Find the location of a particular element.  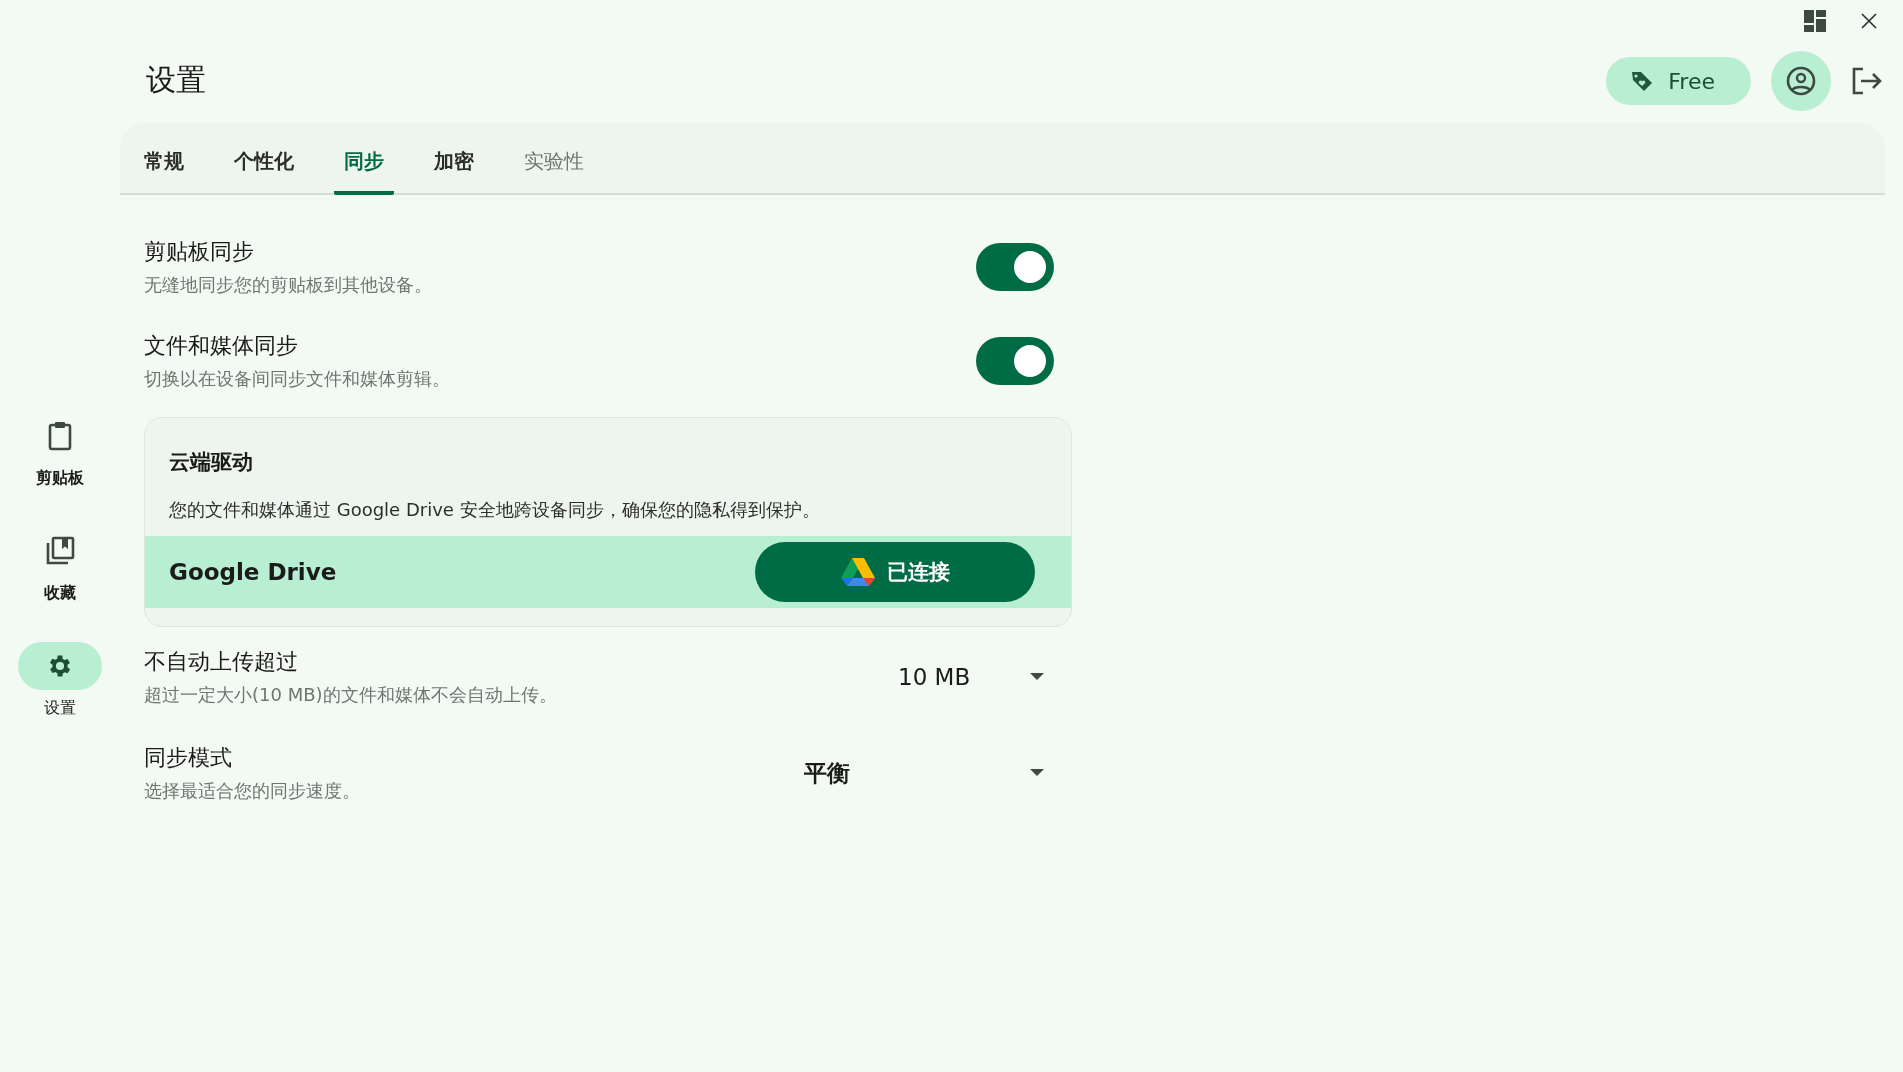

books-icon is located at coordinates (60, 551).